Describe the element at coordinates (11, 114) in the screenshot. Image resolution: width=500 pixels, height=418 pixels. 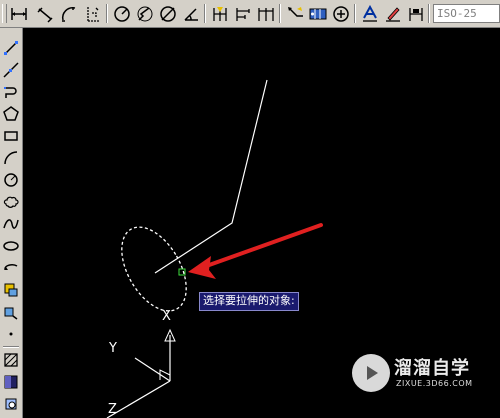
I see `polygon-icon` at that location.